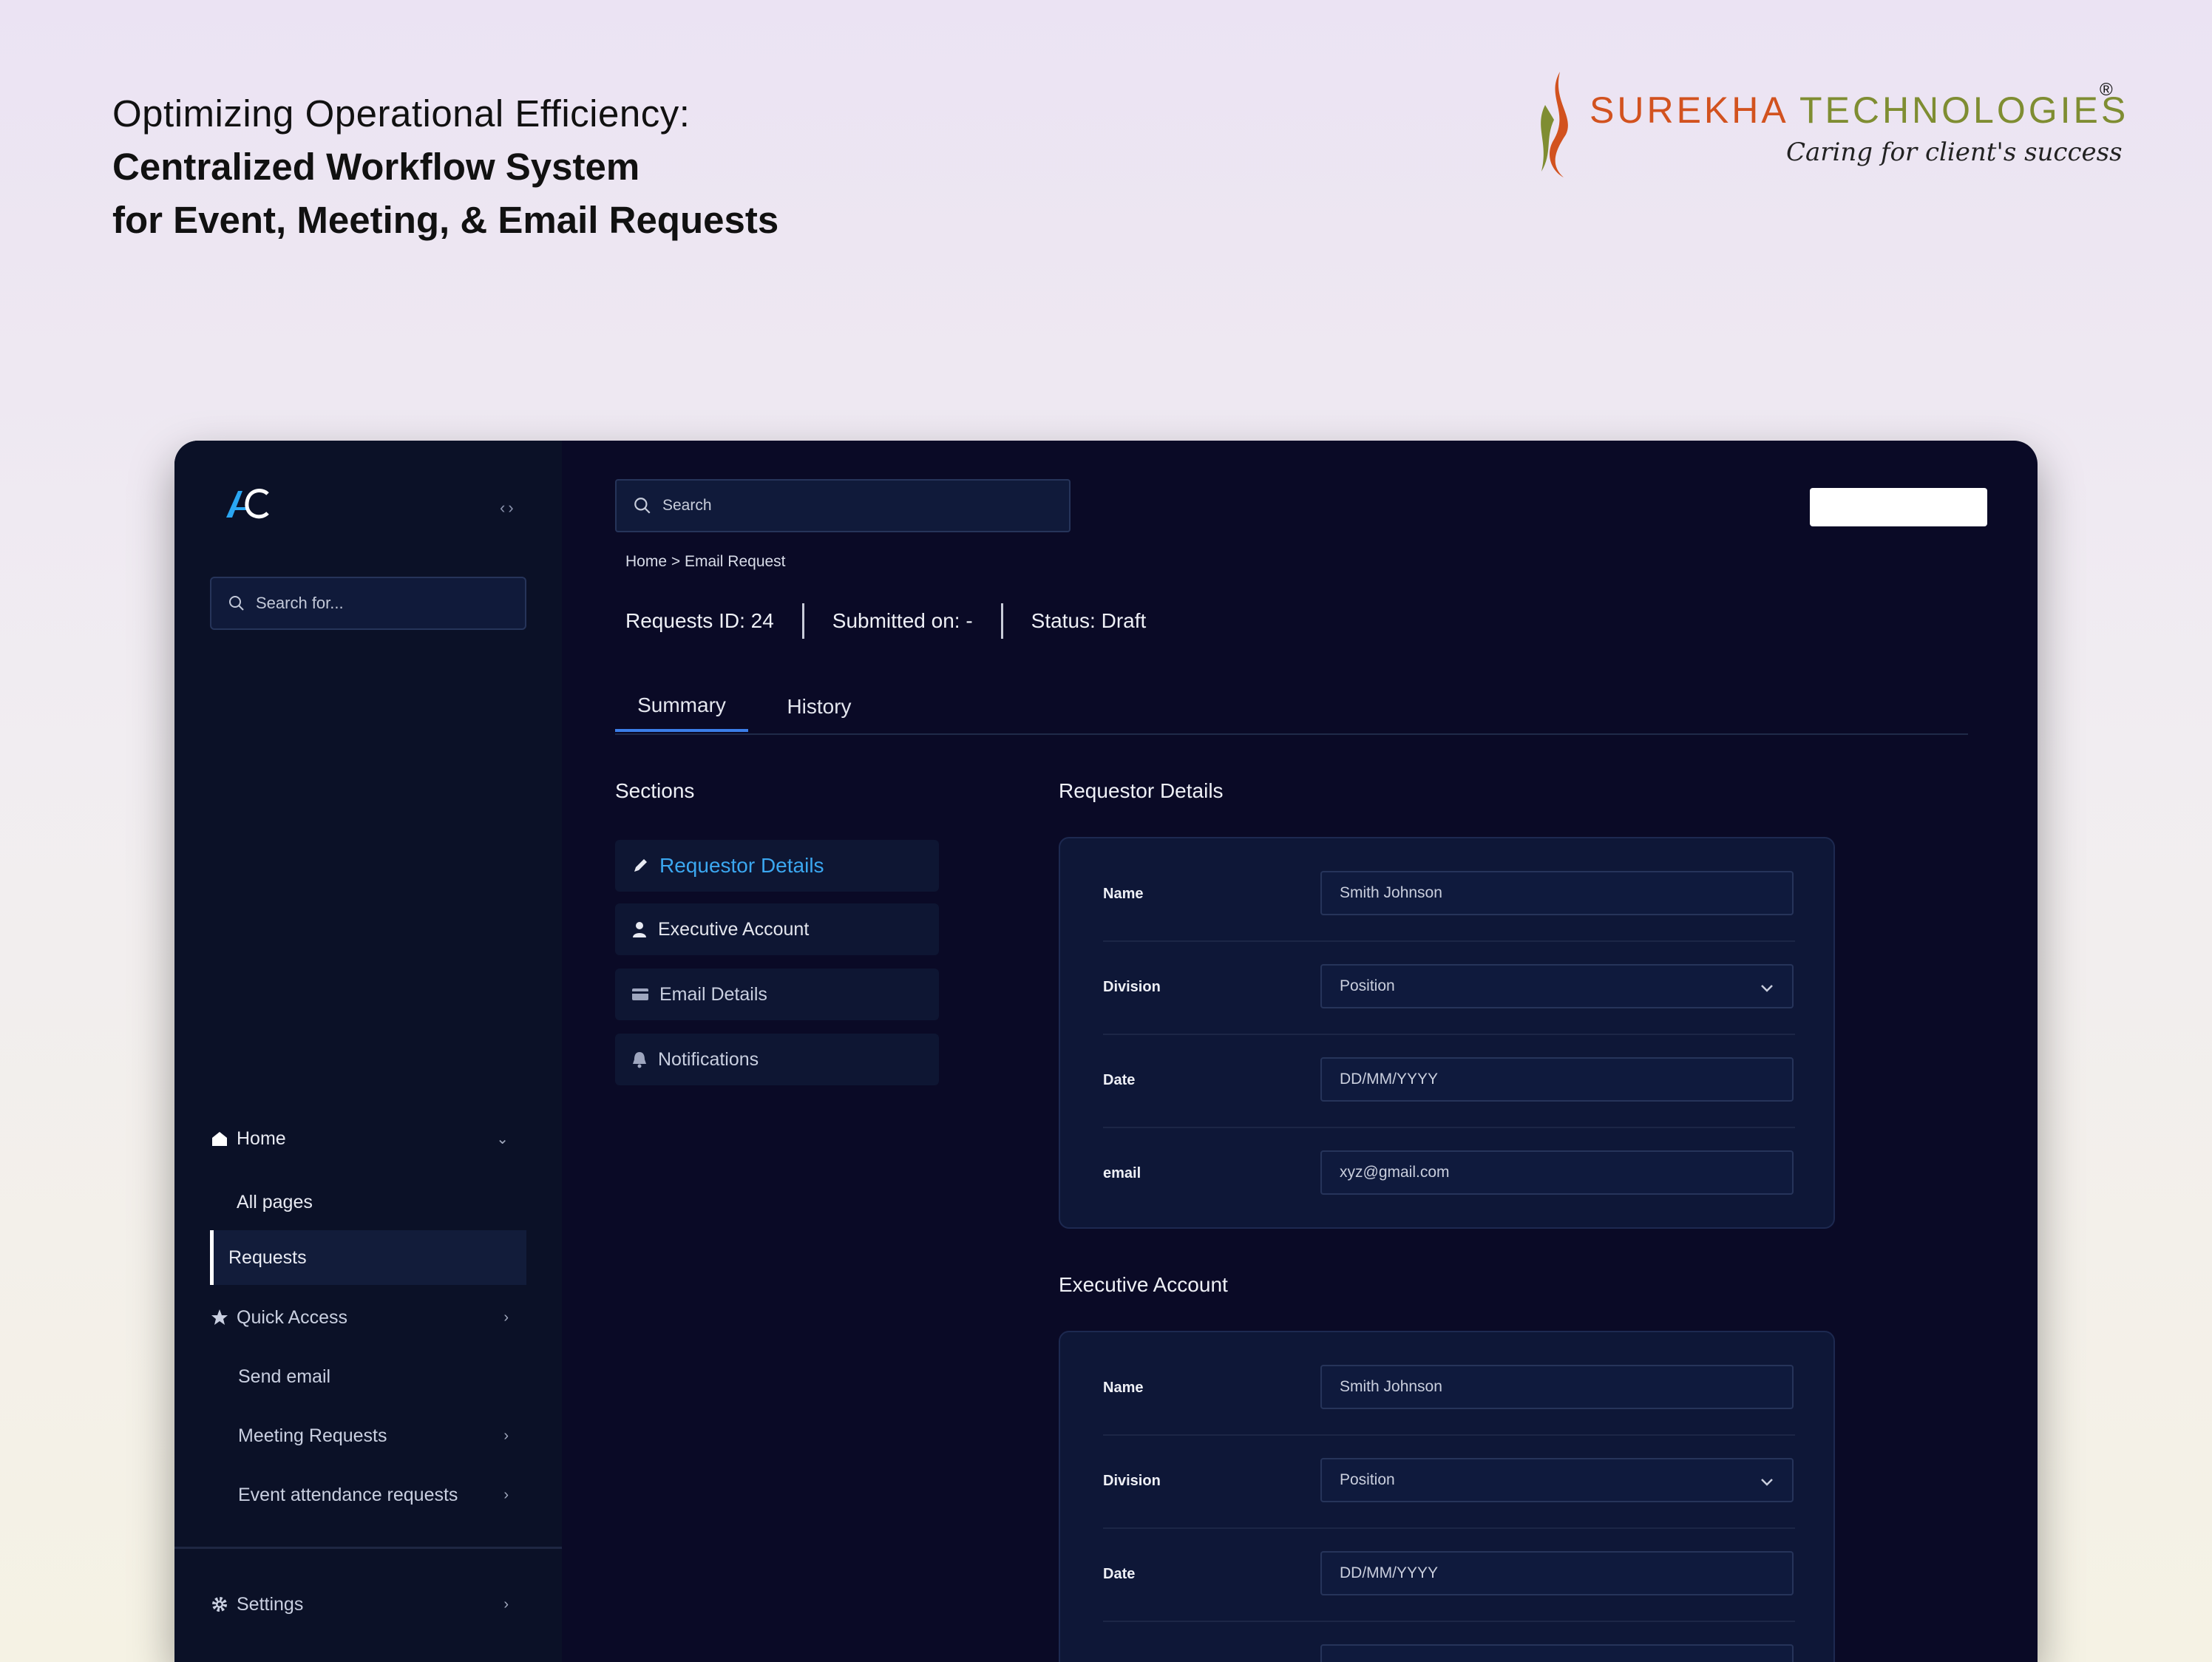 This screenshot has width=2212, height=1662. I want to click on tab-summary: Summary, so click(681, 707).